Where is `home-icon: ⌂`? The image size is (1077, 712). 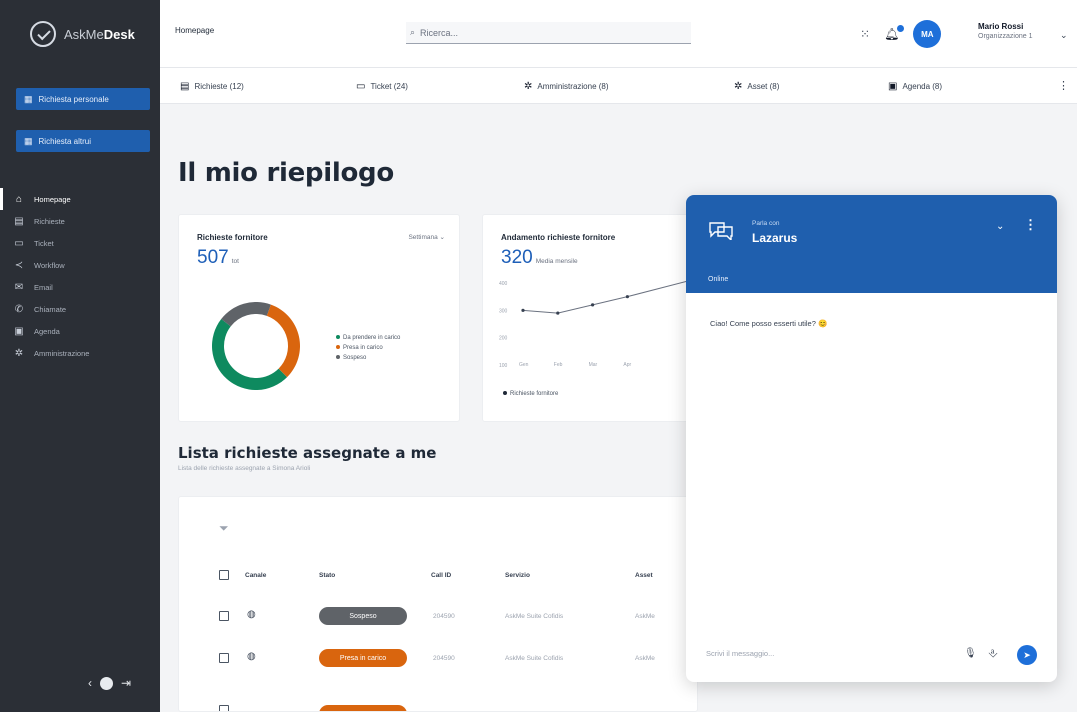
home-icon: ⌂ is located at coordinates (19, 199).